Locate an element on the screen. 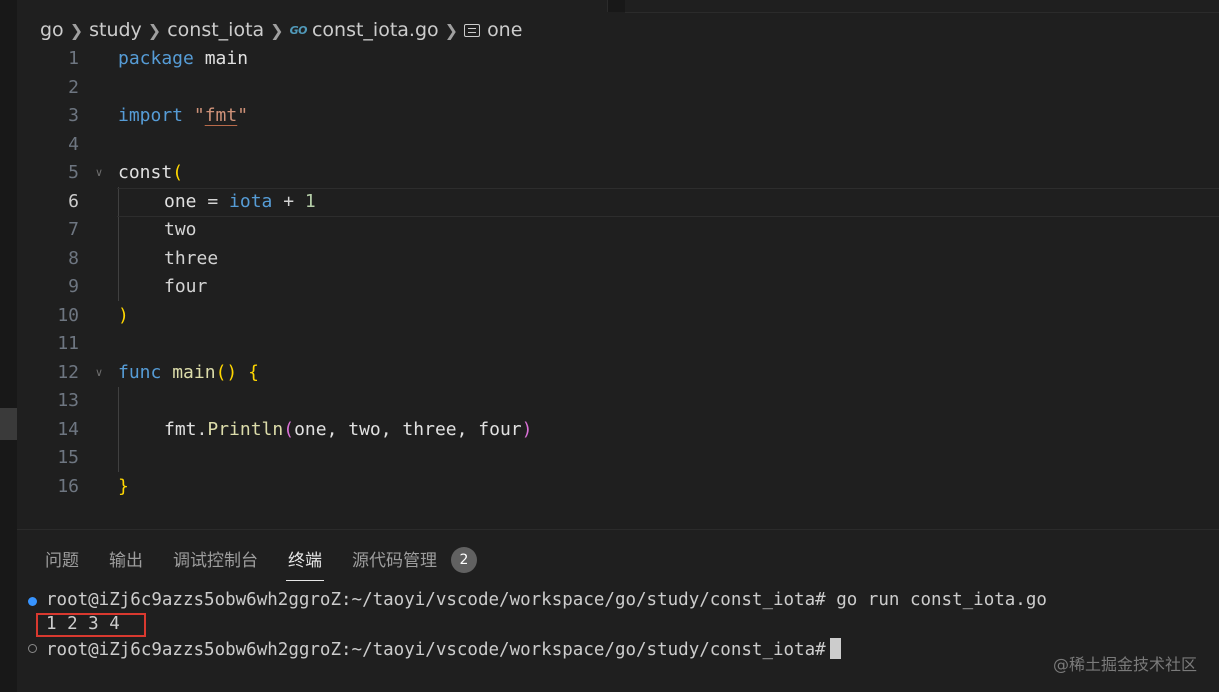 This screenshot has width=1219, height=692. line-number: 15 is located at coordinates (68, 457).